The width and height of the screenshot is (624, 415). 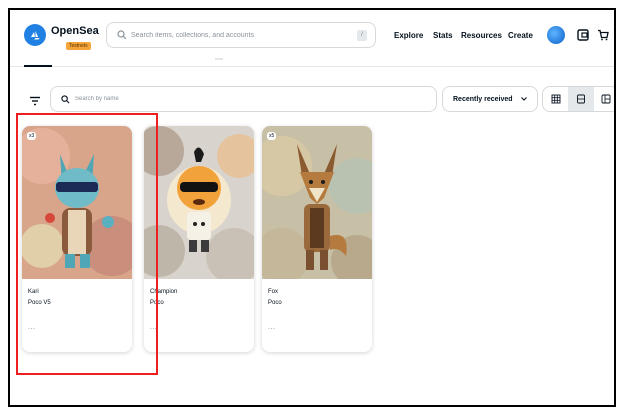 I want to click on testnet-badge: Testnets, so click(x=78, y=46).